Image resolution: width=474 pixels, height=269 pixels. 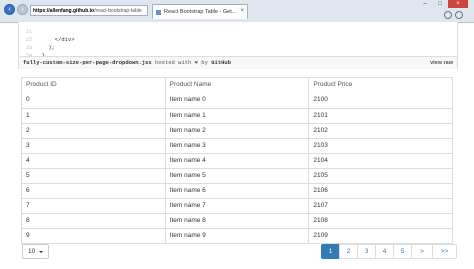 What do you see at coordinates (425, 4) in the screenshot?
I see `minimize-icon: –` at bounding box center [425, 4].